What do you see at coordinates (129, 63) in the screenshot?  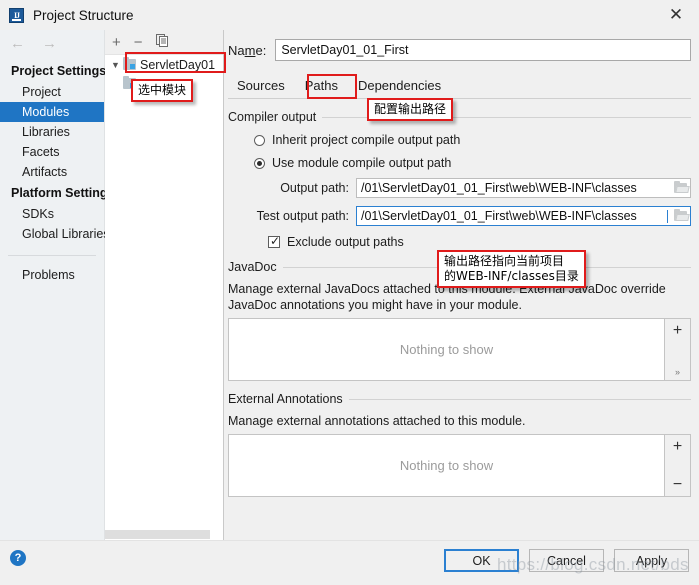 I see `module-icon` at bounding box center [129, 63].